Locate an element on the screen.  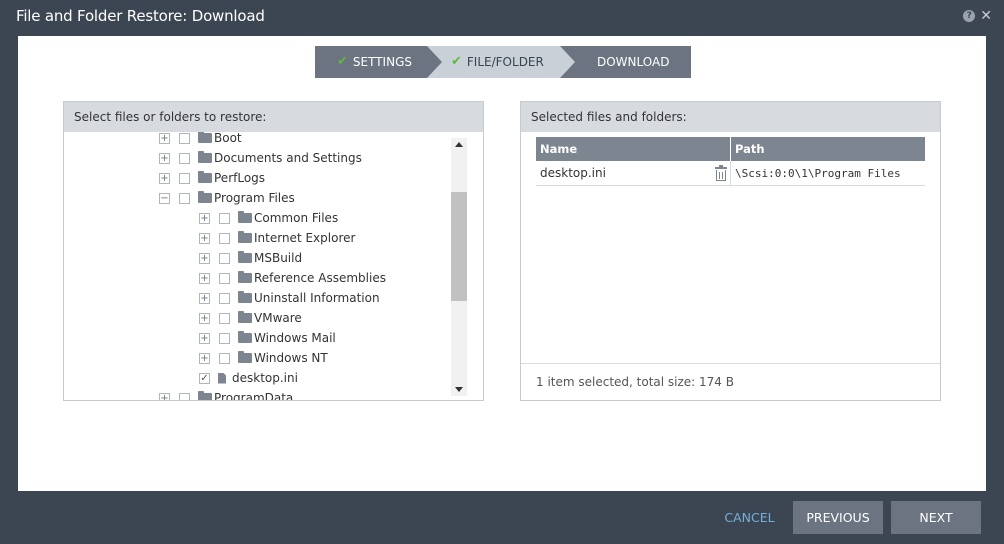
scroll-thumb is located at coordinates (459, 246).